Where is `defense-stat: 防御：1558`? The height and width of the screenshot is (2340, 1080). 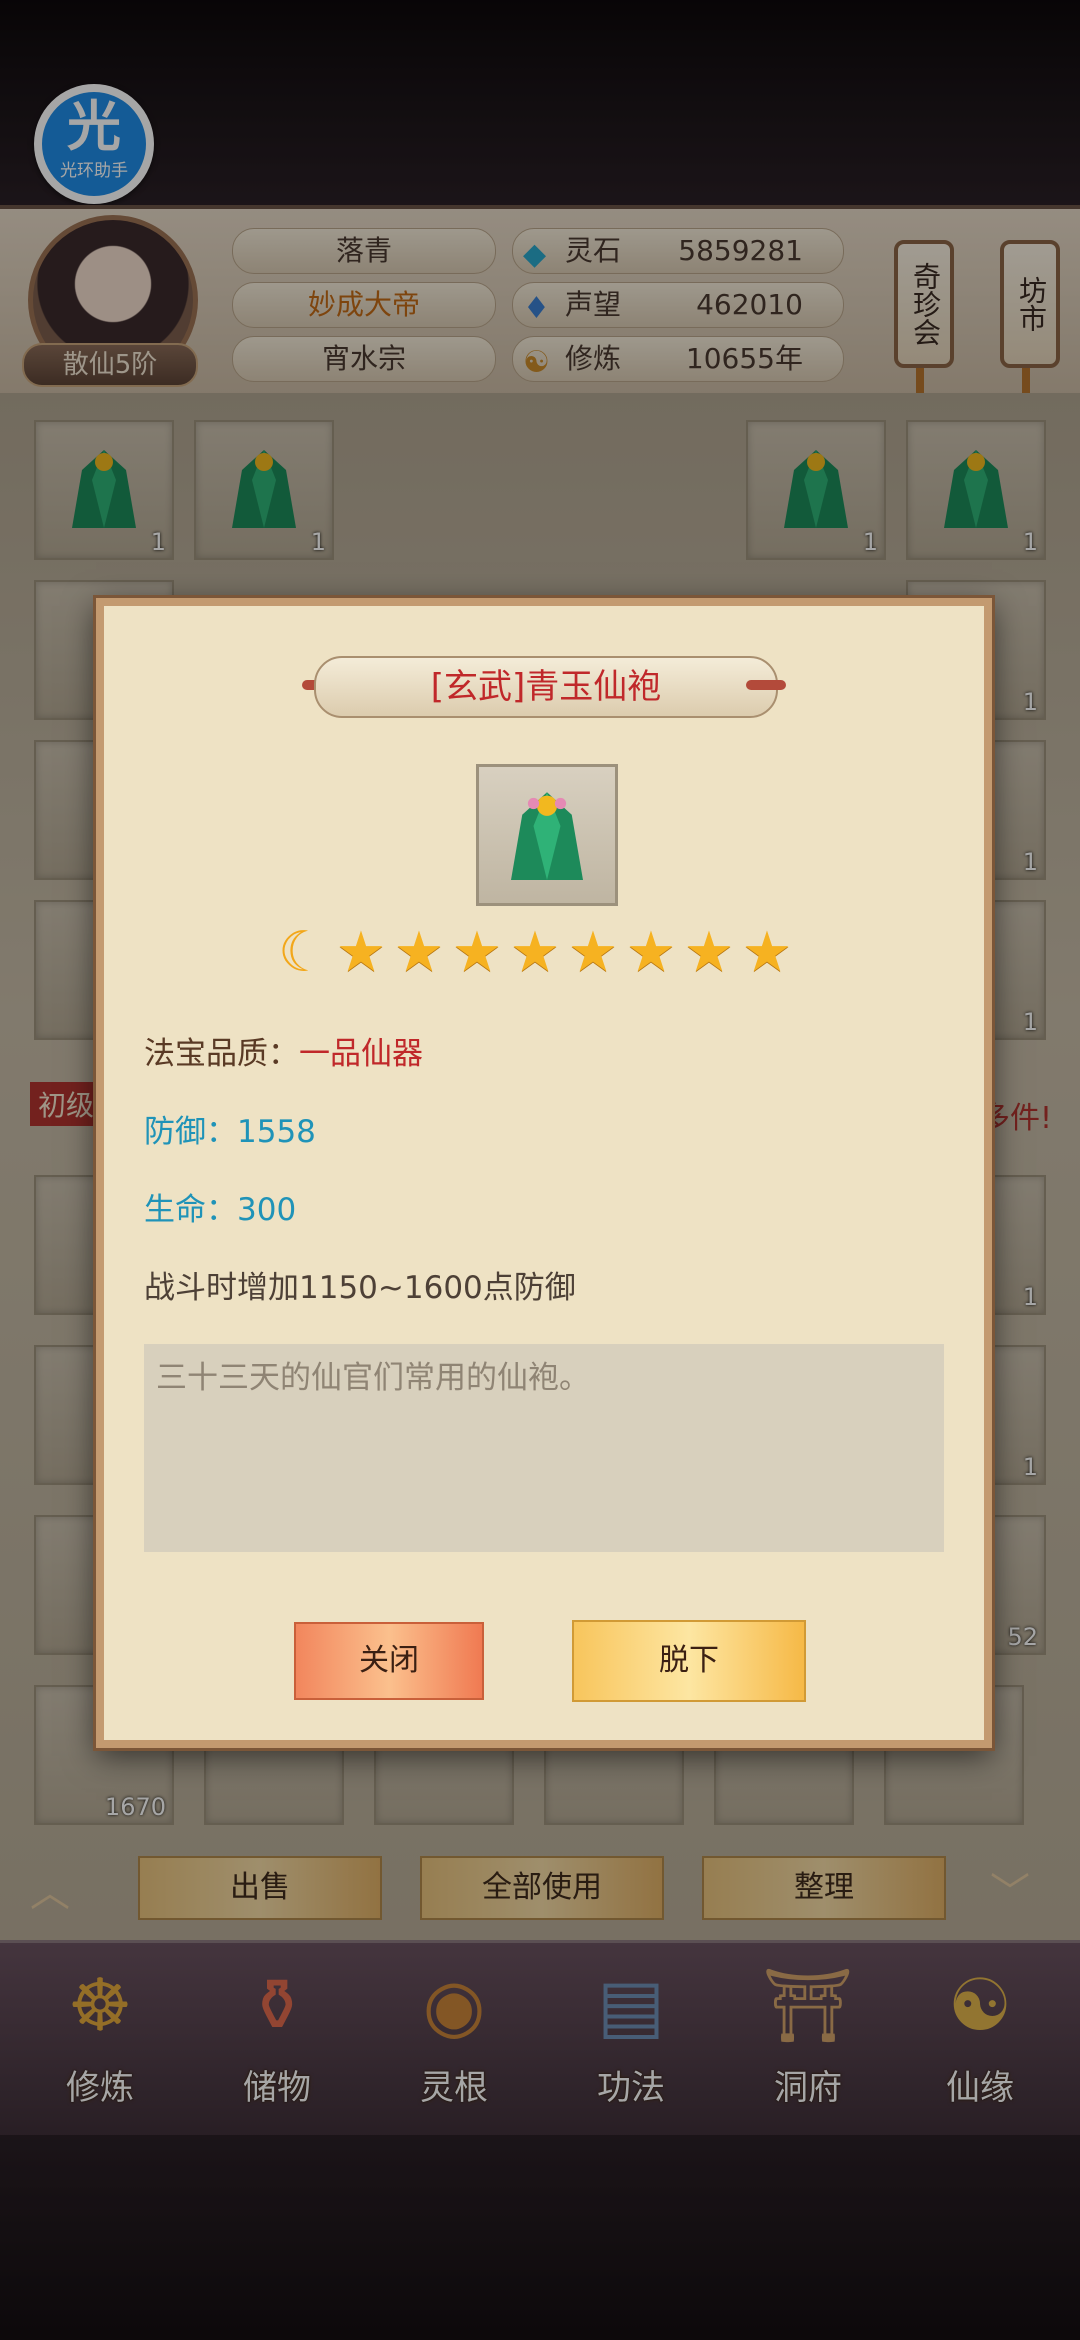 defense-stat: 防御：1558 is located at coordinates (230, 1132).